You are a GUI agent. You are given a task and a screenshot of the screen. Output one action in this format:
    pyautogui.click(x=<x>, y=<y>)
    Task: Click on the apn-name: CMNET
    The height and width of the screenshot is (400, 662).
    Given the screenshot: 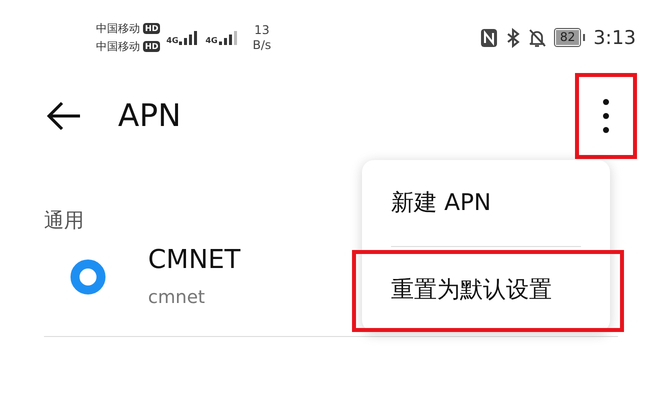 What is the action you would take?
    pyautogui.click(x=194, y=260)
    